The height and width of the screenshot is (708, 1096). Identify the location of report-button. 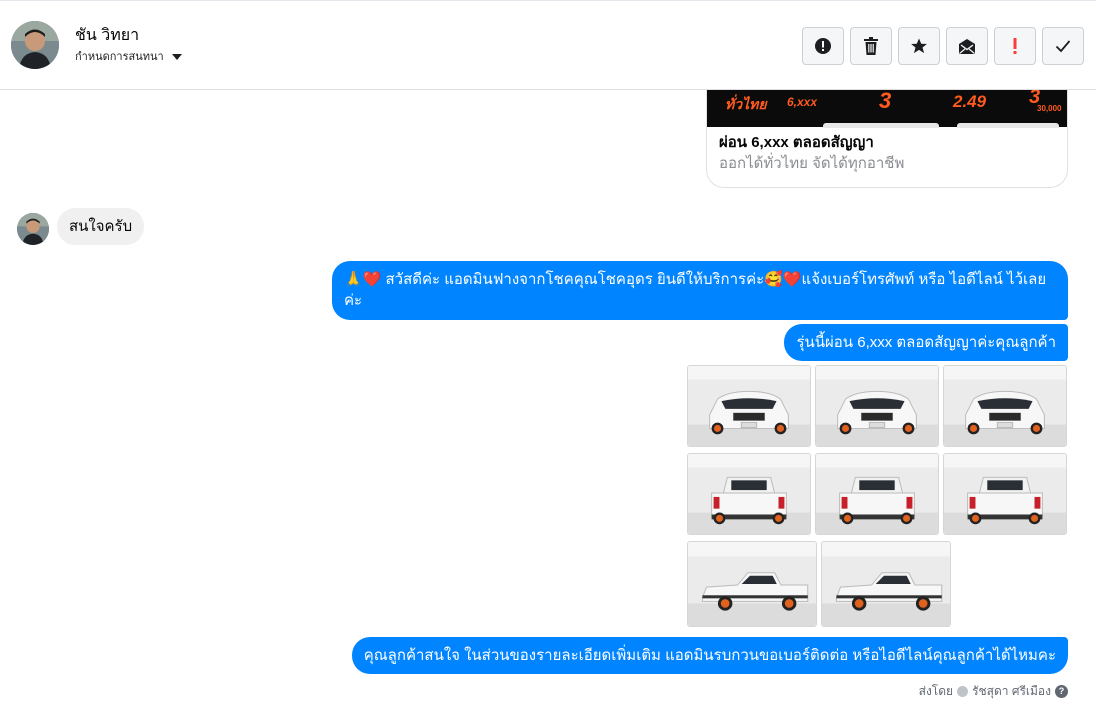
(823, 46).